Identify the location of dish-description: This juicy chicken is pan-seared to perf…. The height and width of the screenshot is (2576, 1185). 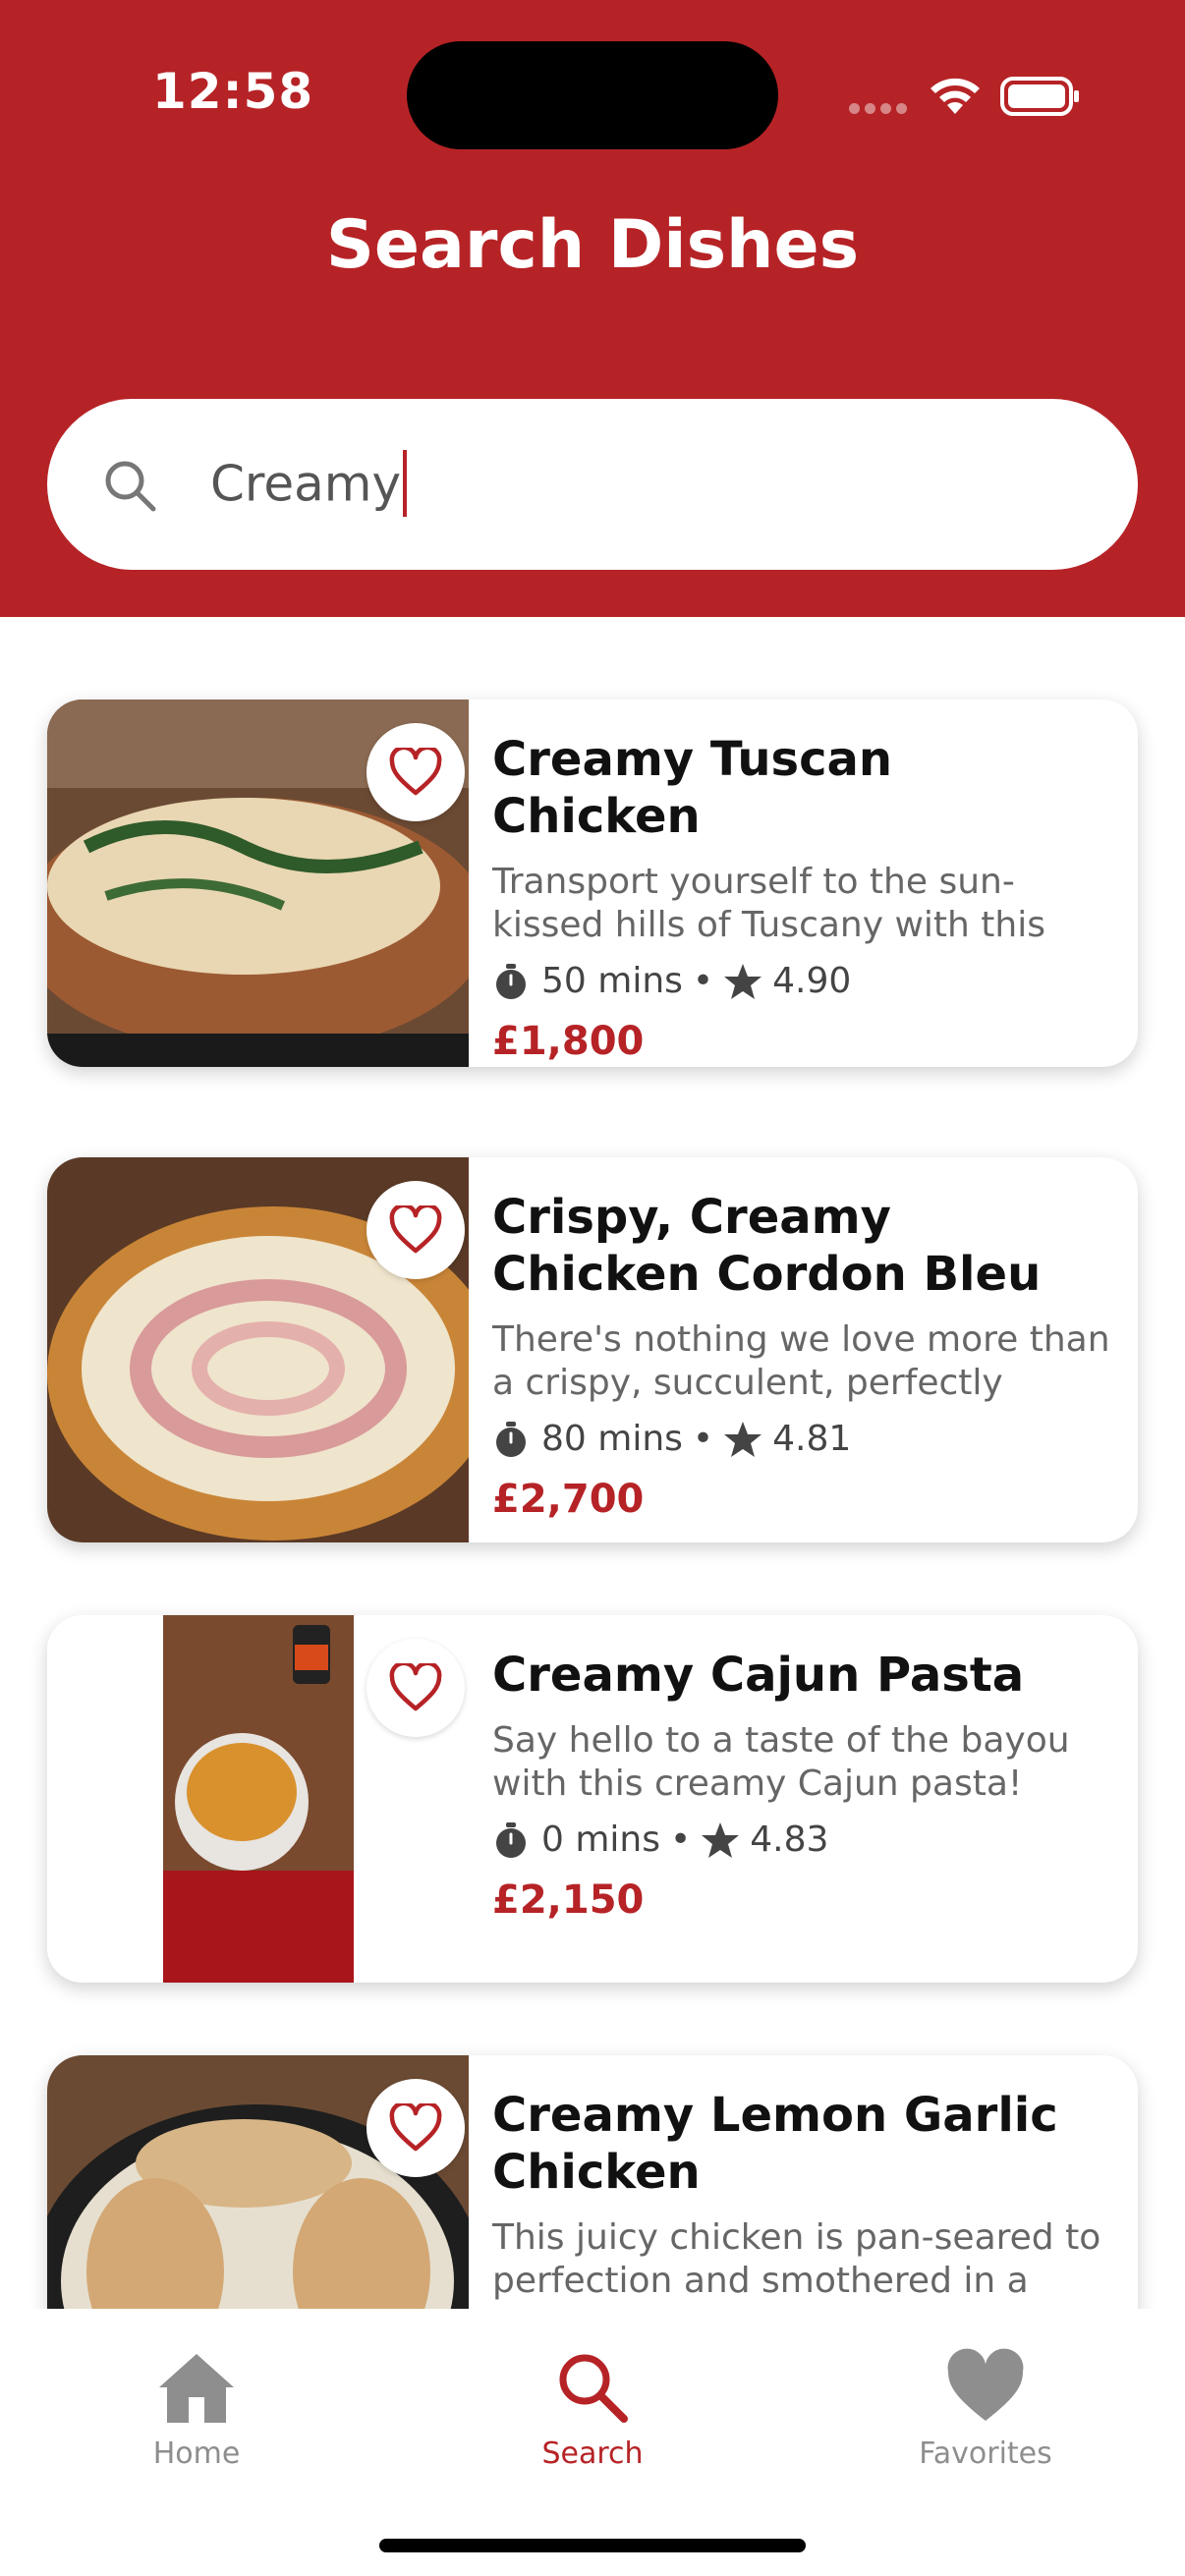
(797, 2259).